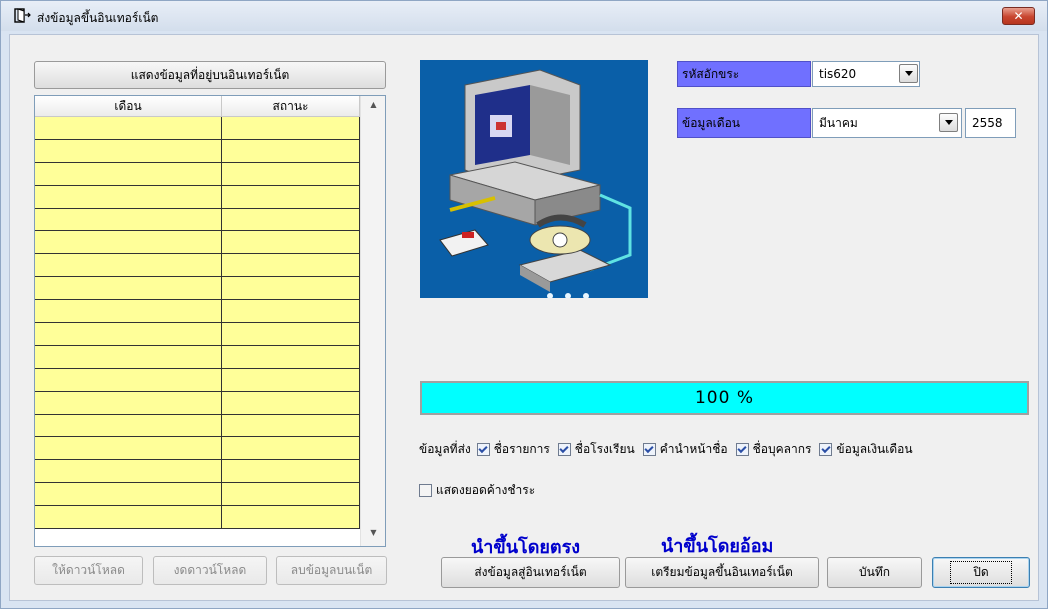 This screenshot has width=1048, height=609. What do you see at coordinates (742, 449) in the screenshot?
I see `checkbox-personnel-name` at bounding box center [742, 449].